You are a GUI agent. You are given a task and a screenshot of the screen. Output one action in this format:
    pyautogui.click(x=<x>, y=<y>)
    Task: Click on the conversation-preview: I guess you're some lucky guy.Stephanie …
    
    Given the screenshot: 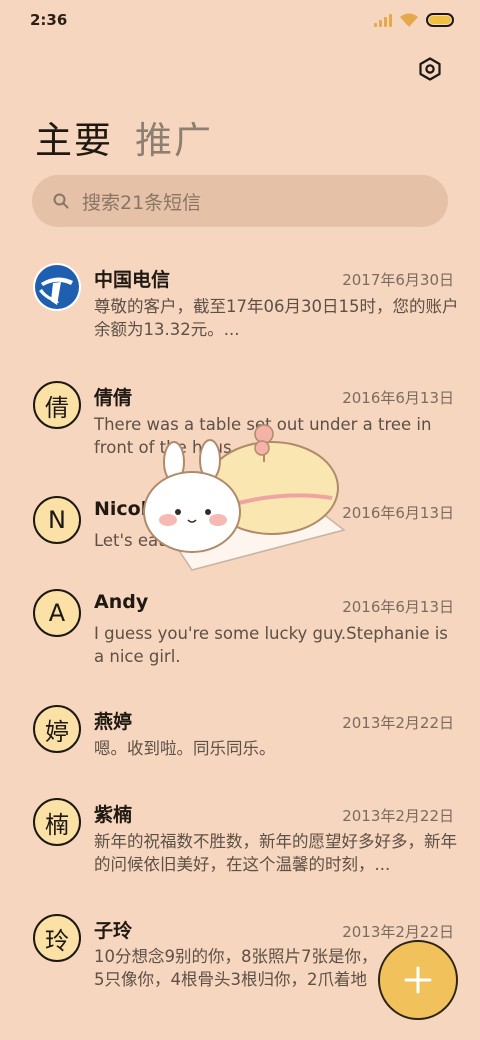 What is the action you would take?
    pyautogui.click(x=271, y=645)
    